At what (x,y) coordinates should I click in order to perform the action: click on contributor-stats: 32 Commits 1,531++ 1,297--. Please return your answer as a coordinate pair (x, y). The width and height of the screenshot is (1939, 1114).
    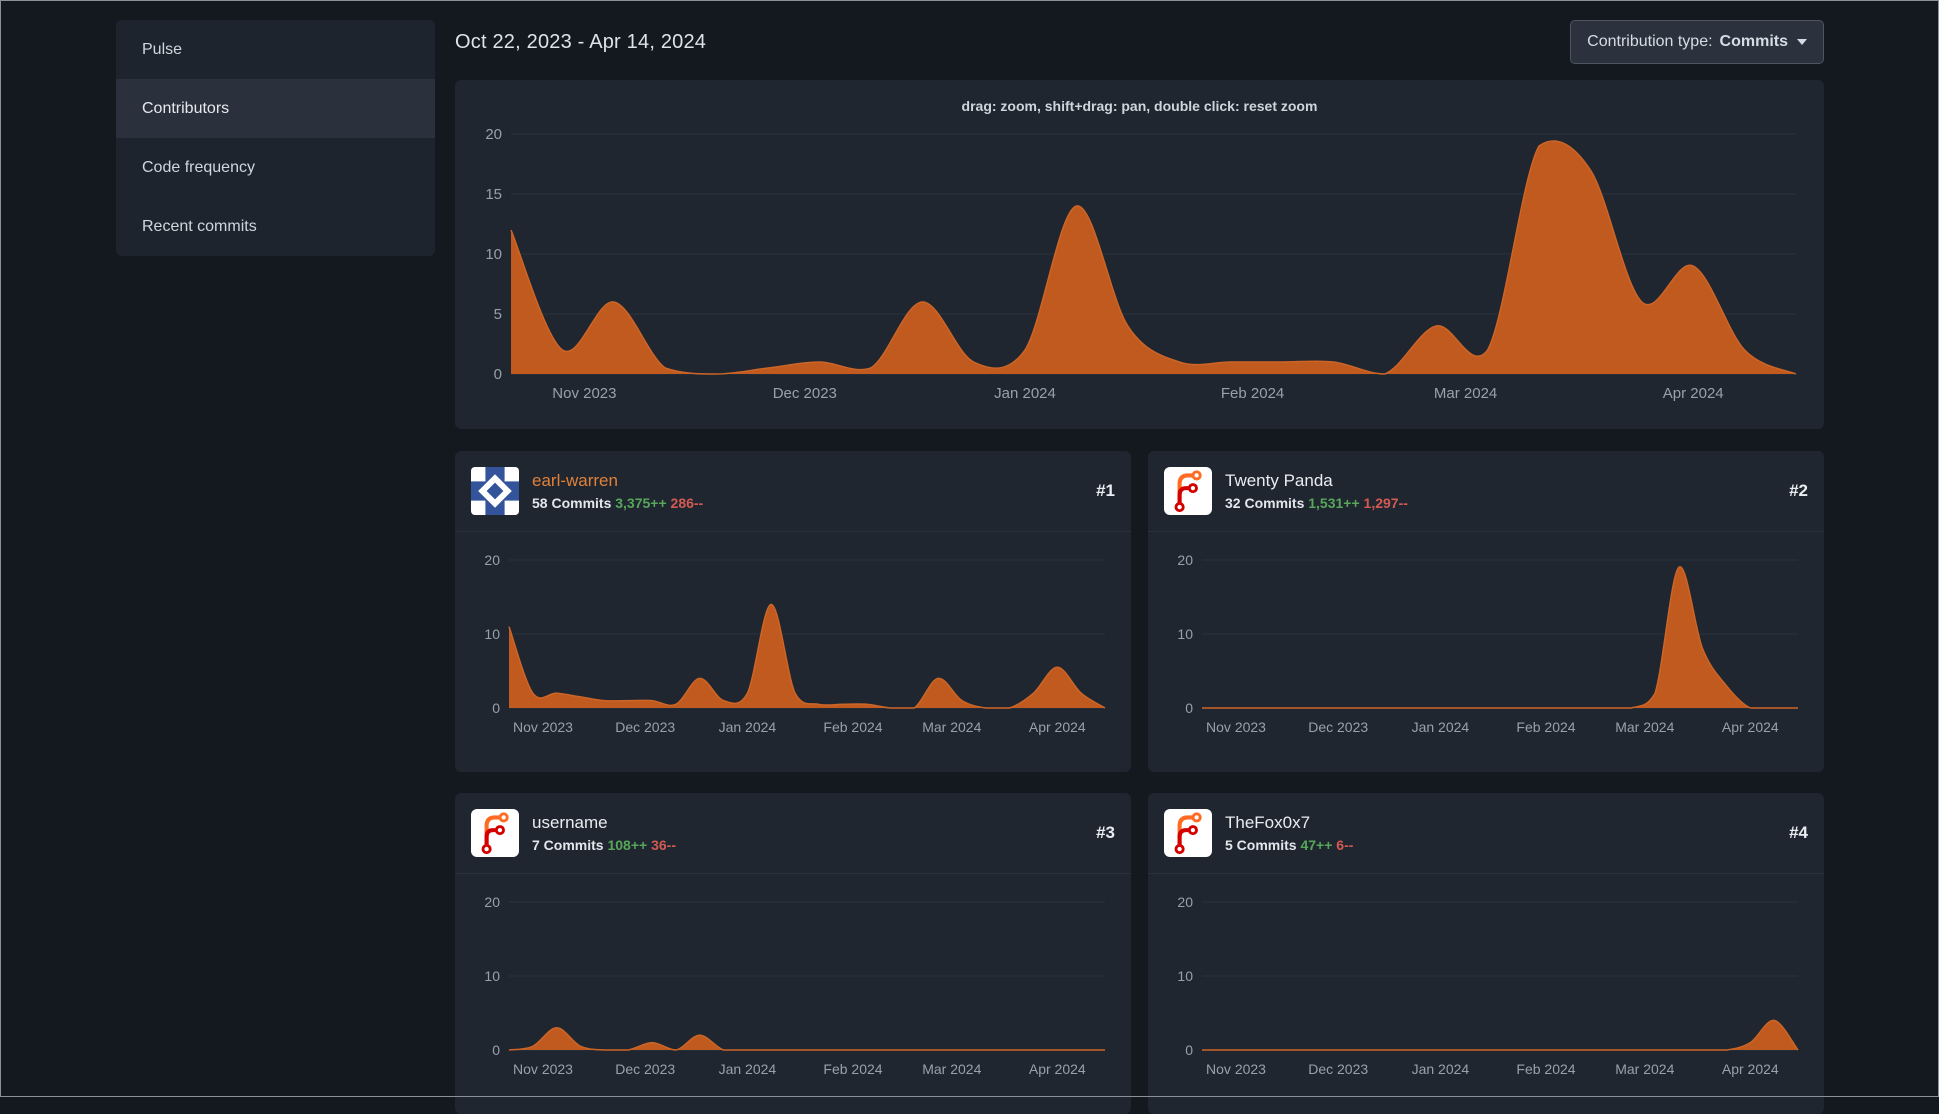
    Looking at the image, I should click on (1500, 503).